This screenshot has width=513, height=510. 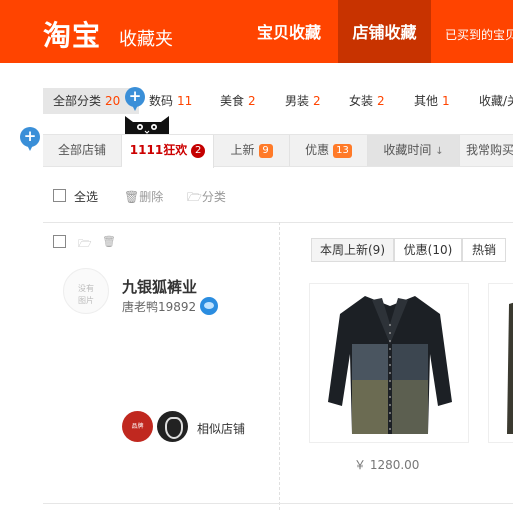 I want to click on tab-hot-sale: 热销, so click(x=484, y=250).